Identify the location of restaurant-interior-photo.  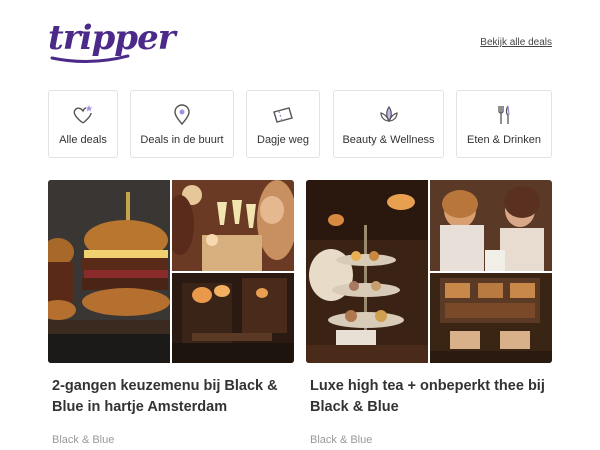
(233, 318).